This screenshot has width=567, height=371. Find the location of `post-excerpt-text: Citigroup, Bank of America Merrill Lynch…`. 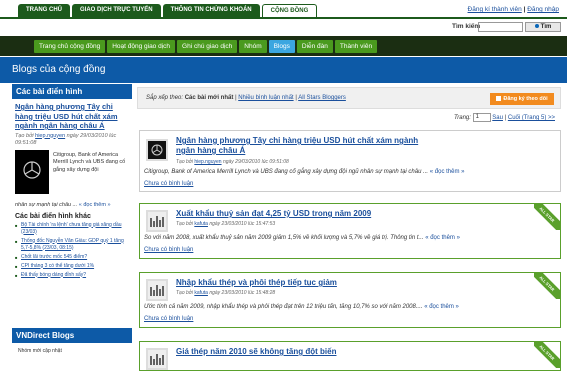

post-excerpt-text: Citigroup, Bank of America Merrill Lynch… is located at coordinates (286, 172).